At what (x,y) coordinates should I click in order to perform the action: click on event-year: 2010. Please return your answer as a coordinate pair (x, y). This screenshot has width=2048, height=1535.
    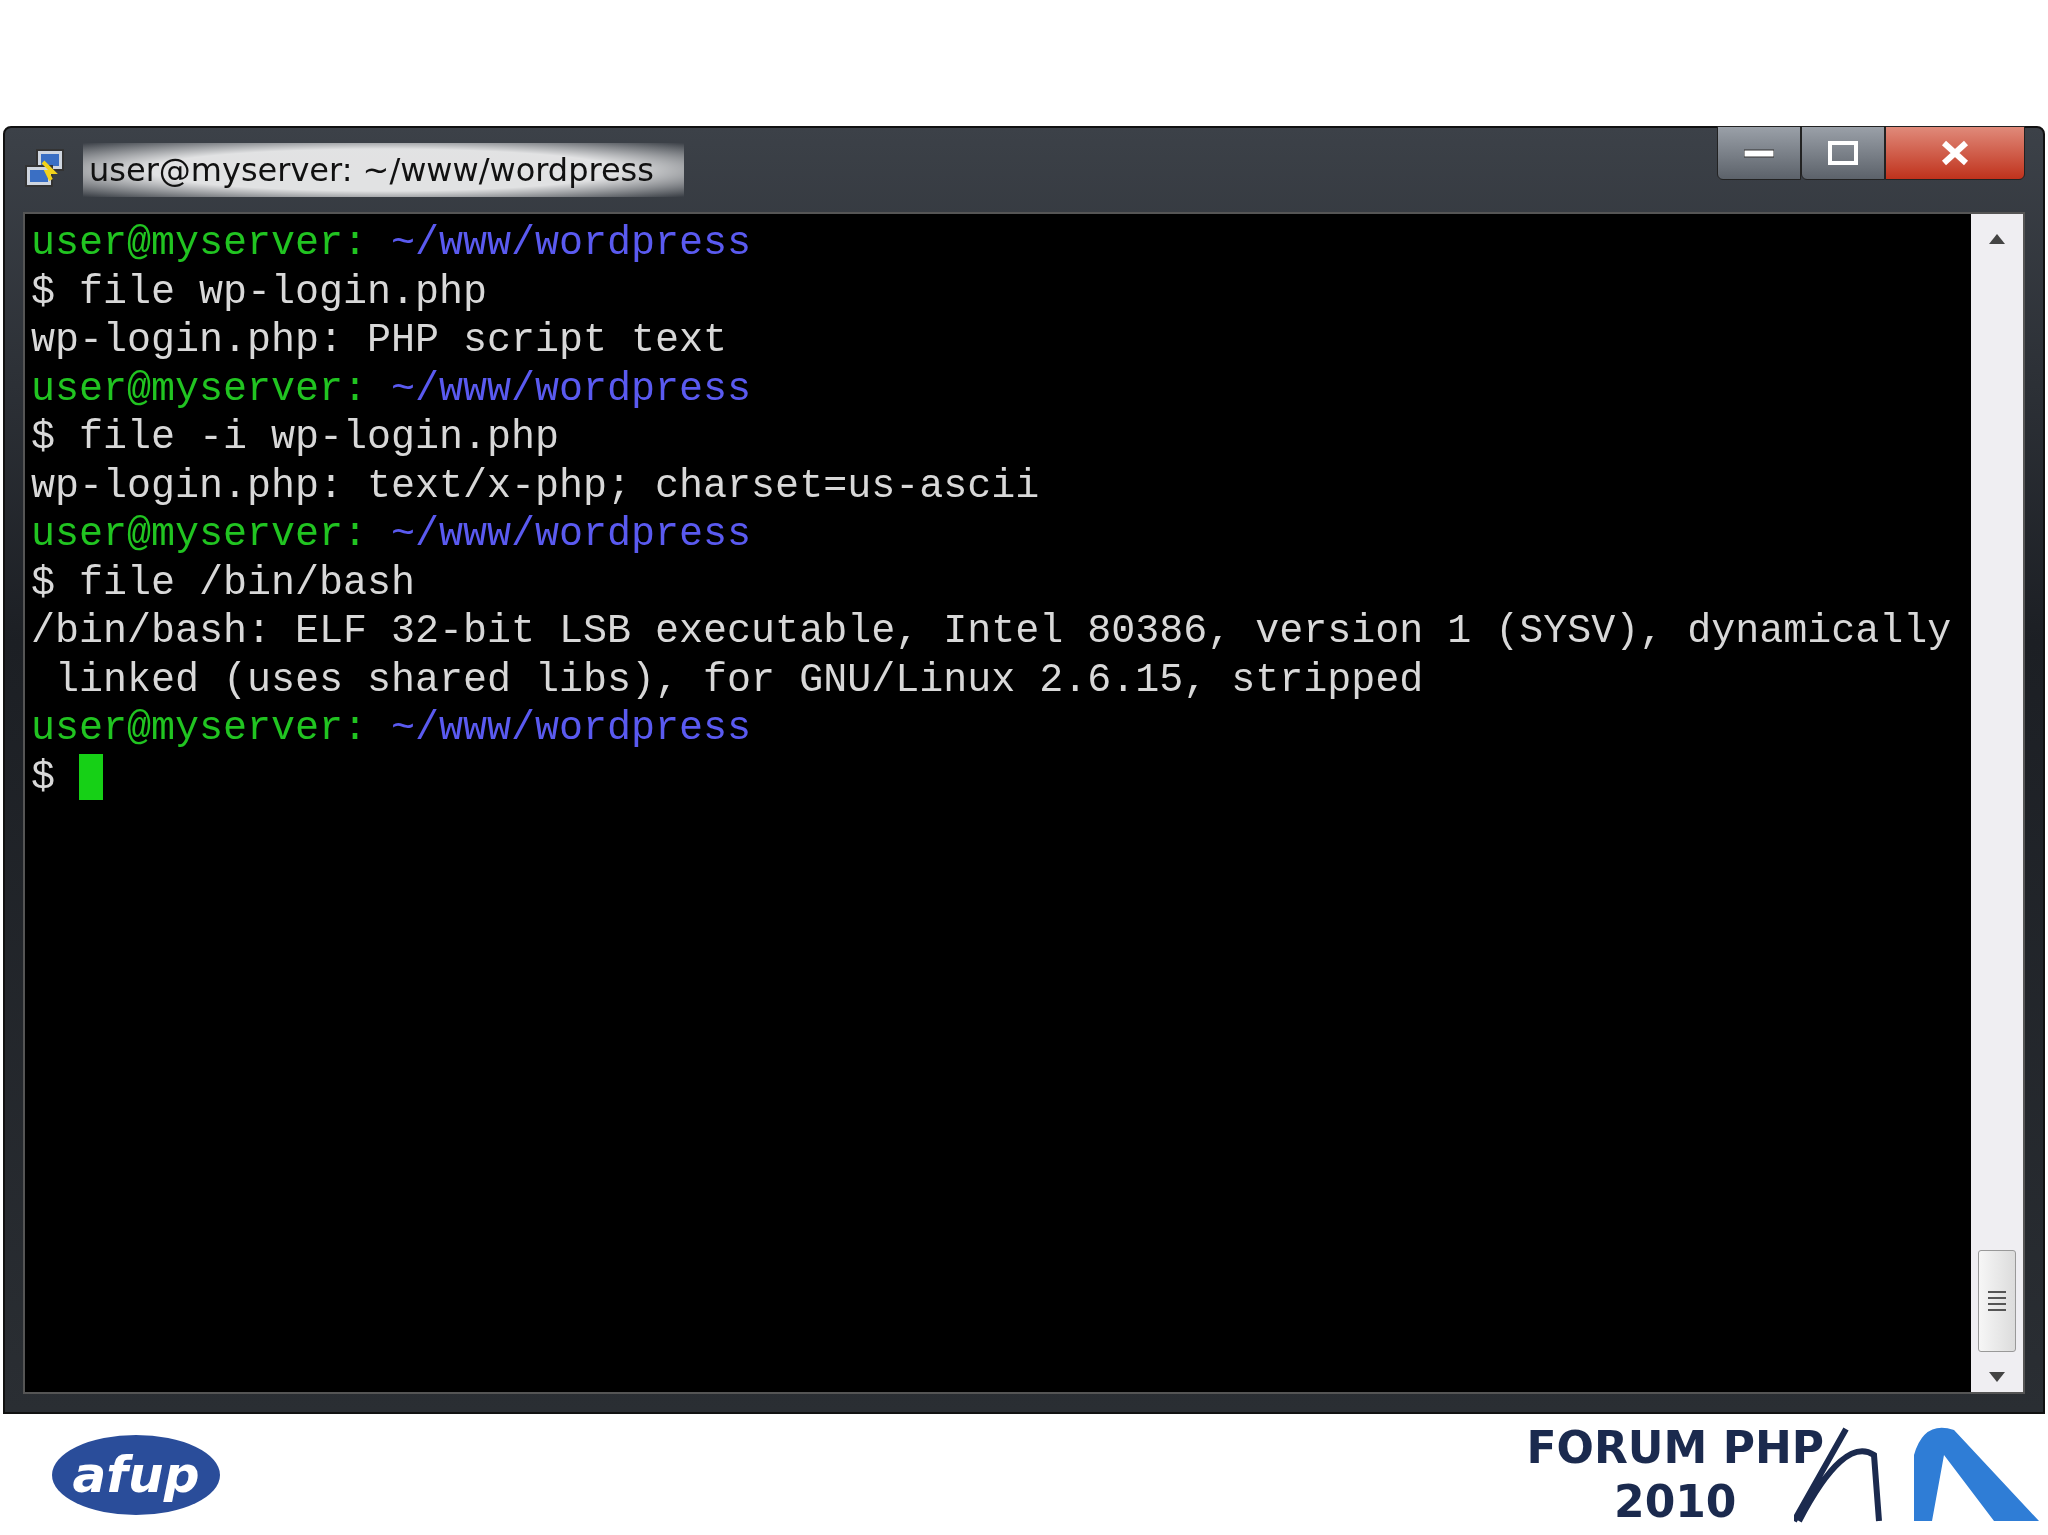
    Looking at the image, I should click on (1675, 1501).